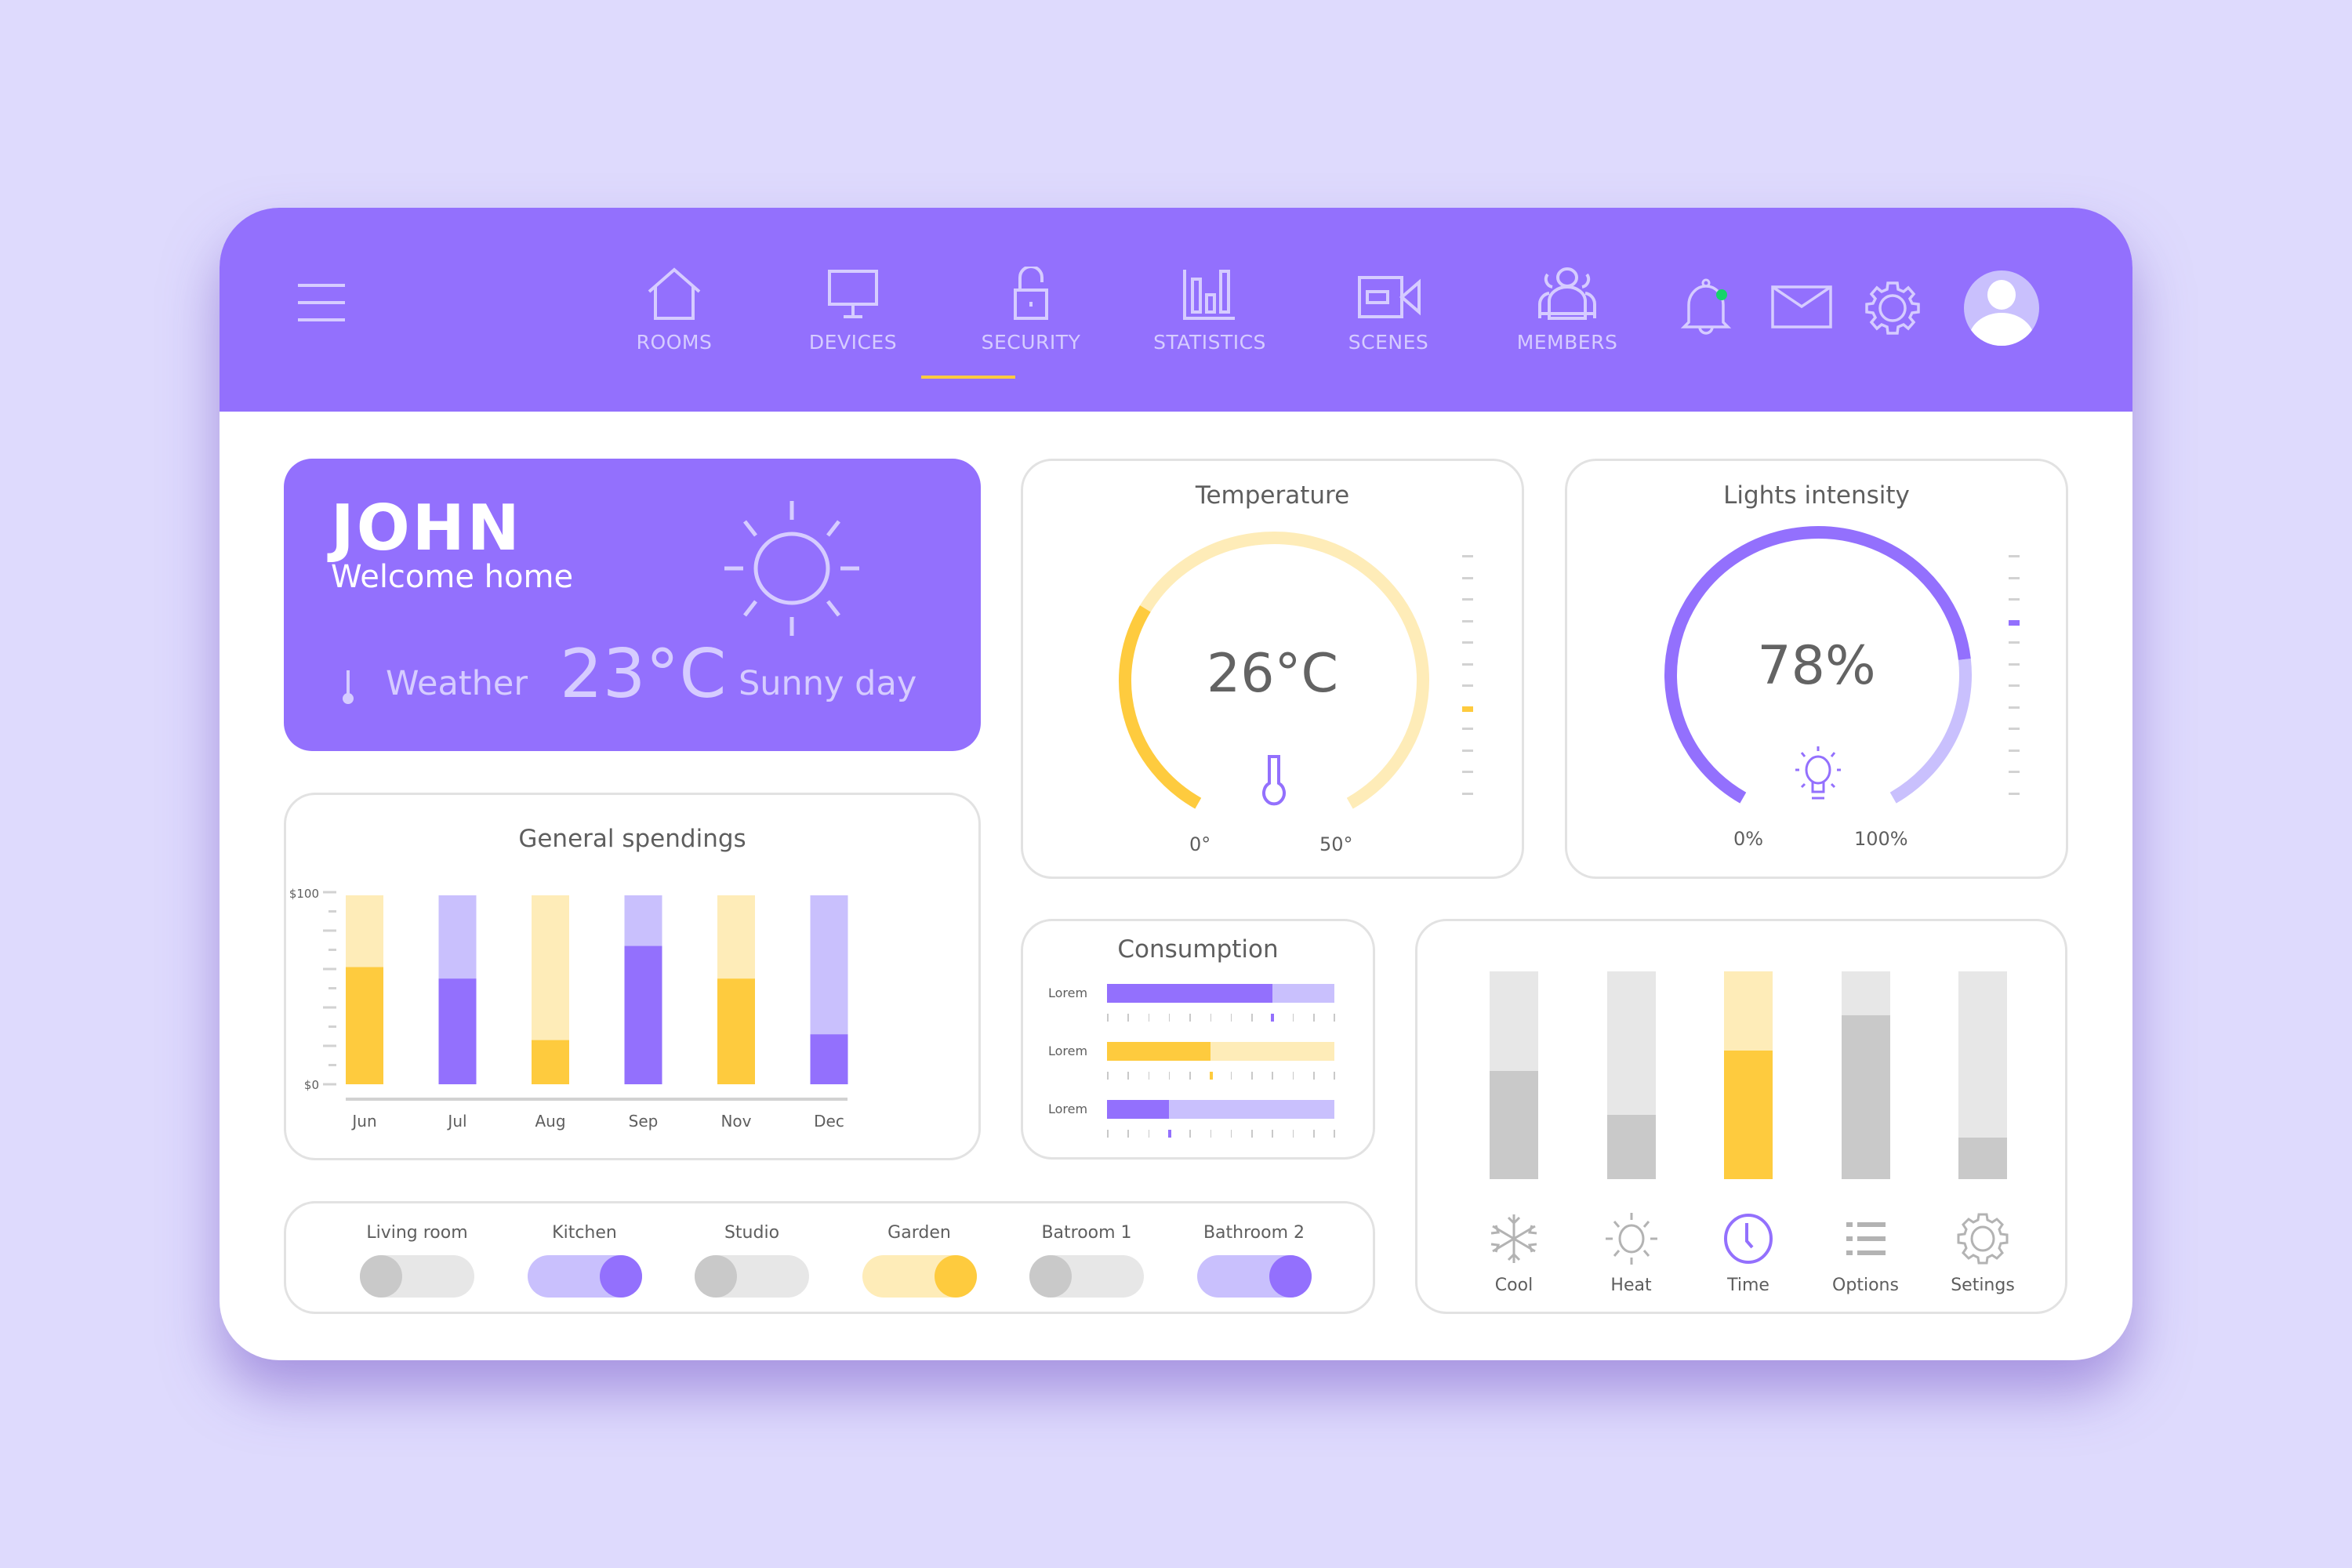 This screenshot has width=2352, height=1568. Describe the element at coordinates (457, 1031) in the screenshot. I see `bar-jul` at that location.